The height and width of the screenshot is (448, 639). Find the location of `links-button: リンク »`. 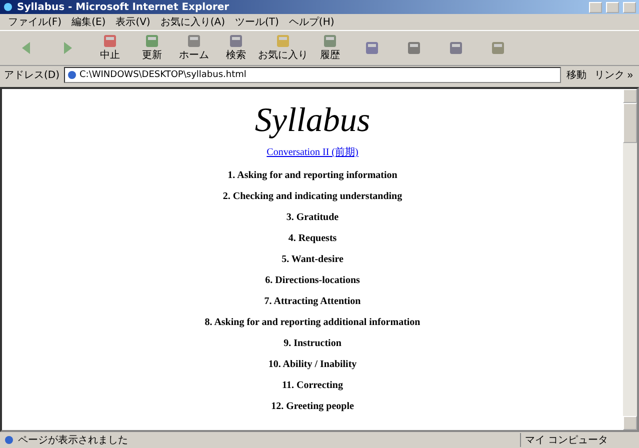

links-button: リンク » is located at coordinates (613, 75).